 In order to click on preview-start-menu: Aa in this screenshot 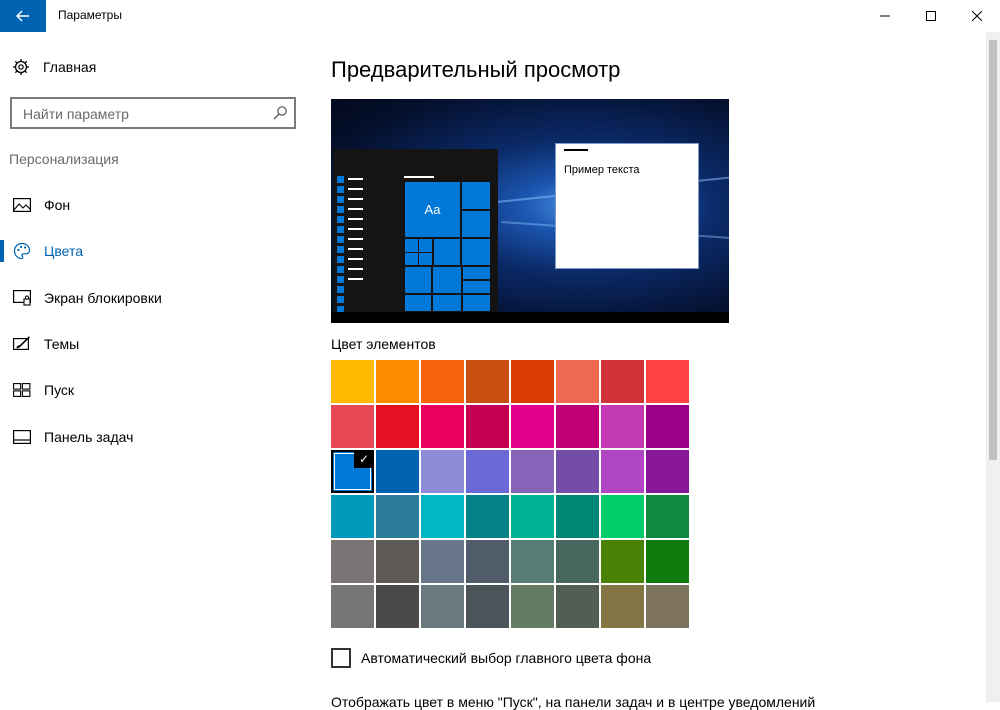, I will do `click(415, 234)`.